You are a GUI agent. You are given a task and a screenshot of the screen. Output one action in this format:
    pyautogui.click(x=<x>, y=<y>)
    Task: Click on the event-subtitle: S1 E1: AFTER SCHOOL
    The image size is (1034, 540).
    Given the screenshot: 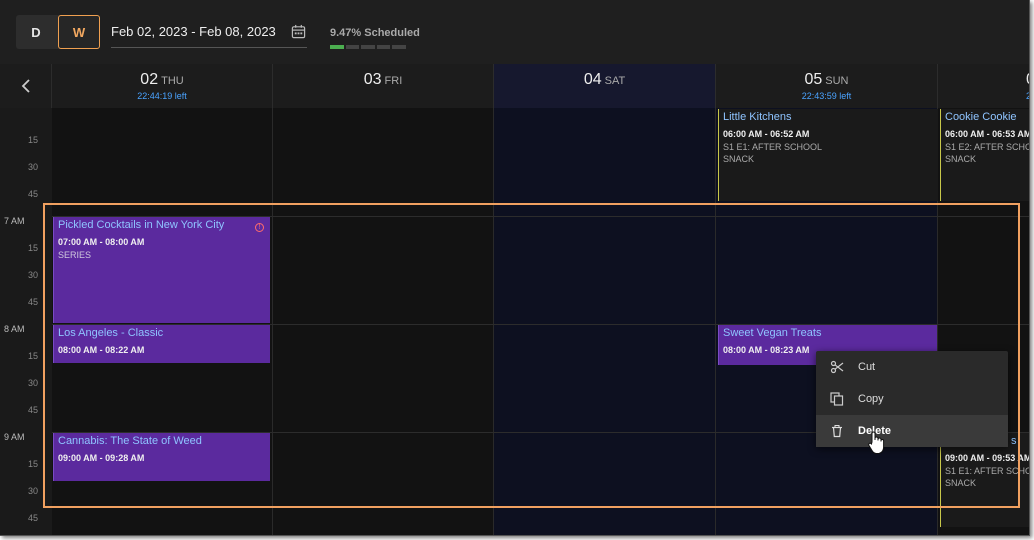 What is the action you would take?
    pyautogui.click(x=773, y=147)
    